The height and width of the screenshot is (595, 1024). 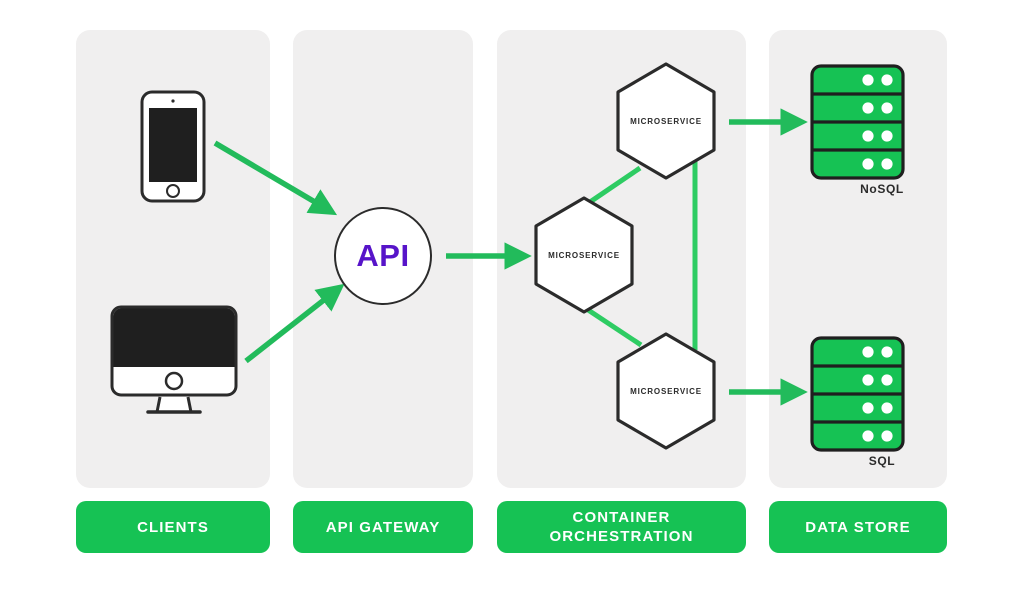 I want to click on datastore-caption-sql: SQL, so click(x=882, y=461).